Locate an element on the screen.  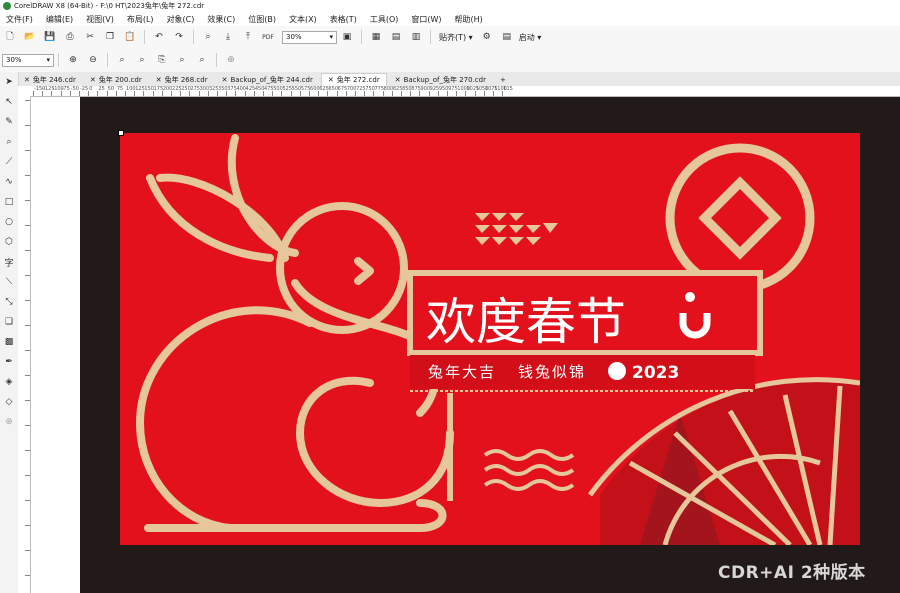
full-screen-preview-icon: ▣ is located at coordinates (347, 37).